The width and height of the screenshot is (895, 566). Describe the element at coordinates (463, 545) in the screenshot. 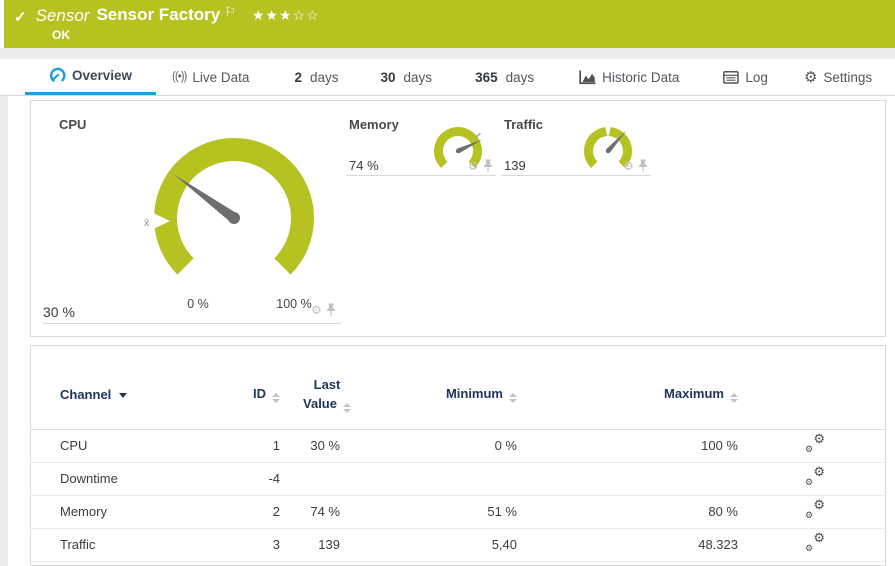

I see `channel-minimum-cell: 5,40` at that location.